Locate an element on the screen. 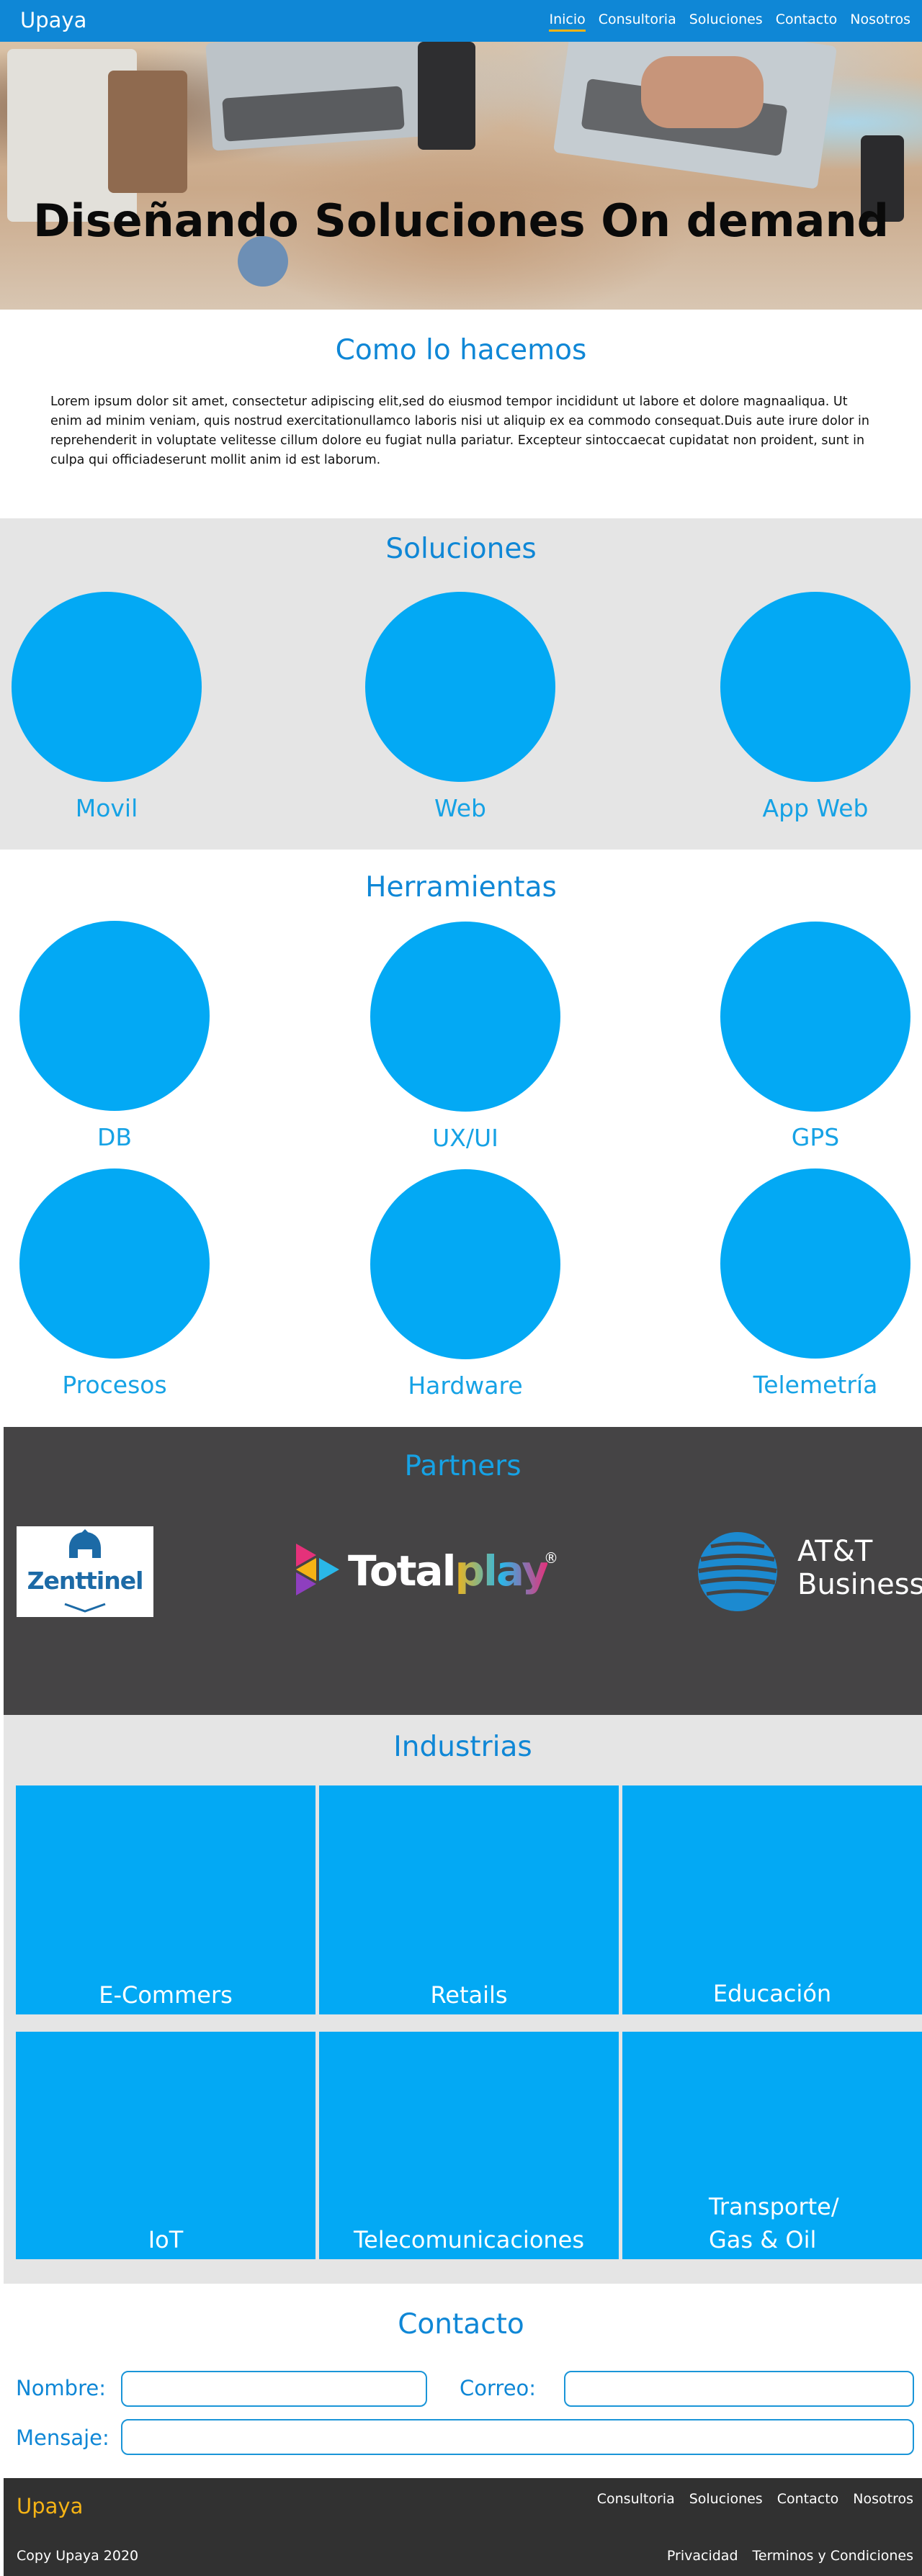 This screenshot has width=922, height=2576. footer-link-nosotros: Nosotros is located at coordinates (883, 2499).